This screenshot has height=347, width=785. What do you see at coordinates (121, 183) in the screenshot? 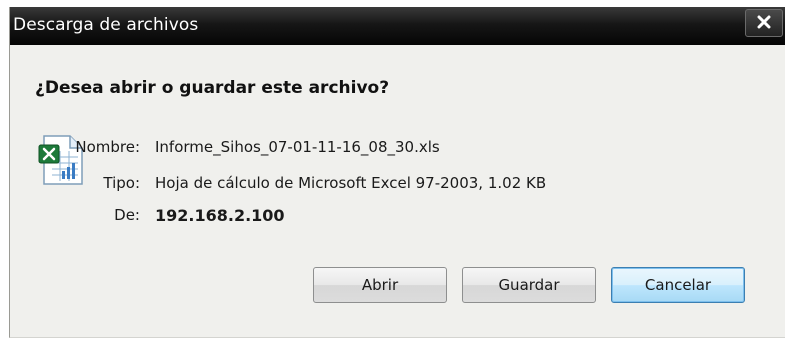
I see `file-type-label: Tipo:` at bounding box center [121, 183].